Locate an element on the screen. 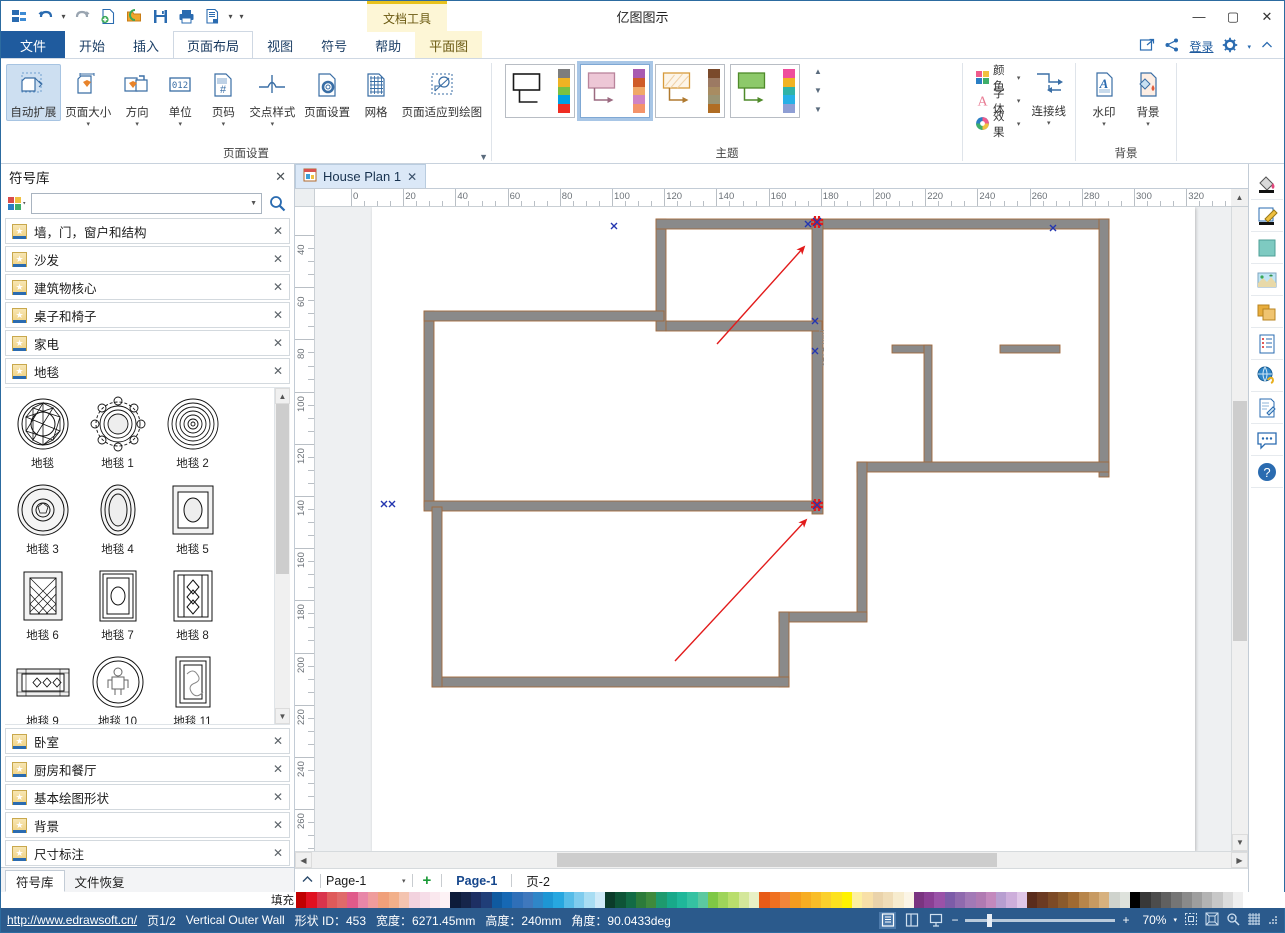 This screenshot has width=1285, height=933. tab-view: 视图 is located at coordinates (280, 44).